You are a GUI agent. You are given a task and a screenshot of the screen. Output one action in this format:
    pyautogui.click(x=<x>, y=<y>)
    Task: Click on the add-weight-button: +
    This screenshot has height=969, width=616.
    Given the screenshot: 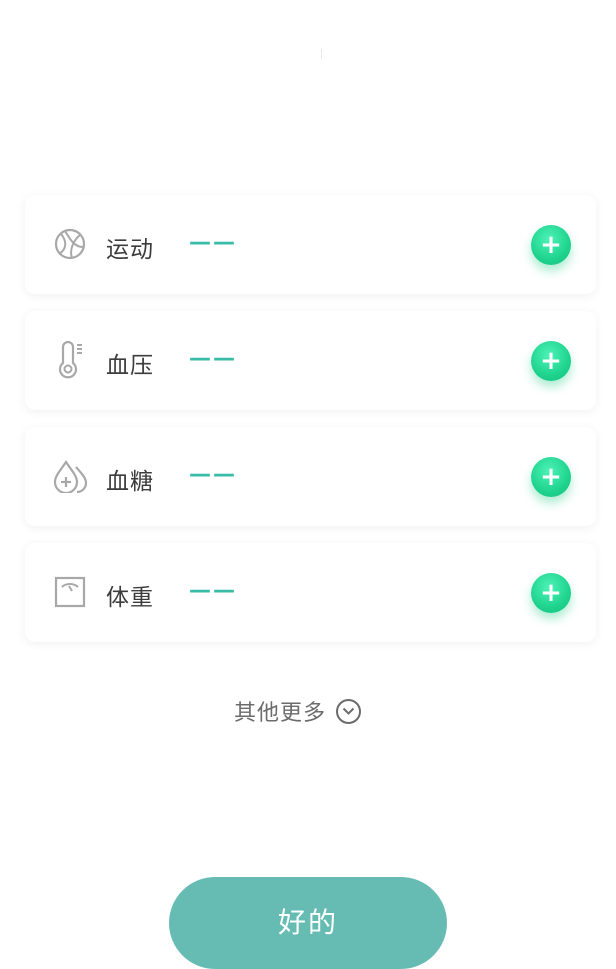 What is the action you would take?
    pyautogui.click(x=551, y=593)
    